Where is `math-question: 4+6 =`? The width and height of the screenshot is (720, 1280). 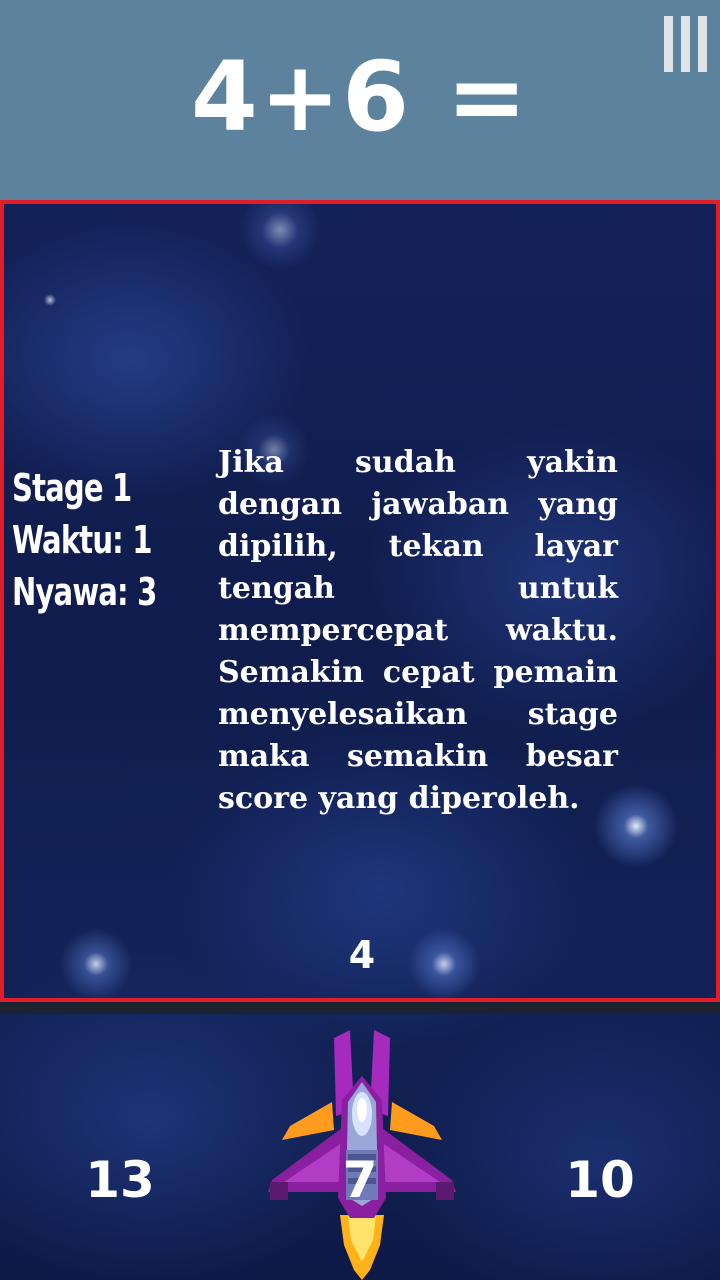 math-question: 4+6 = is located at coordinates (360, 97).